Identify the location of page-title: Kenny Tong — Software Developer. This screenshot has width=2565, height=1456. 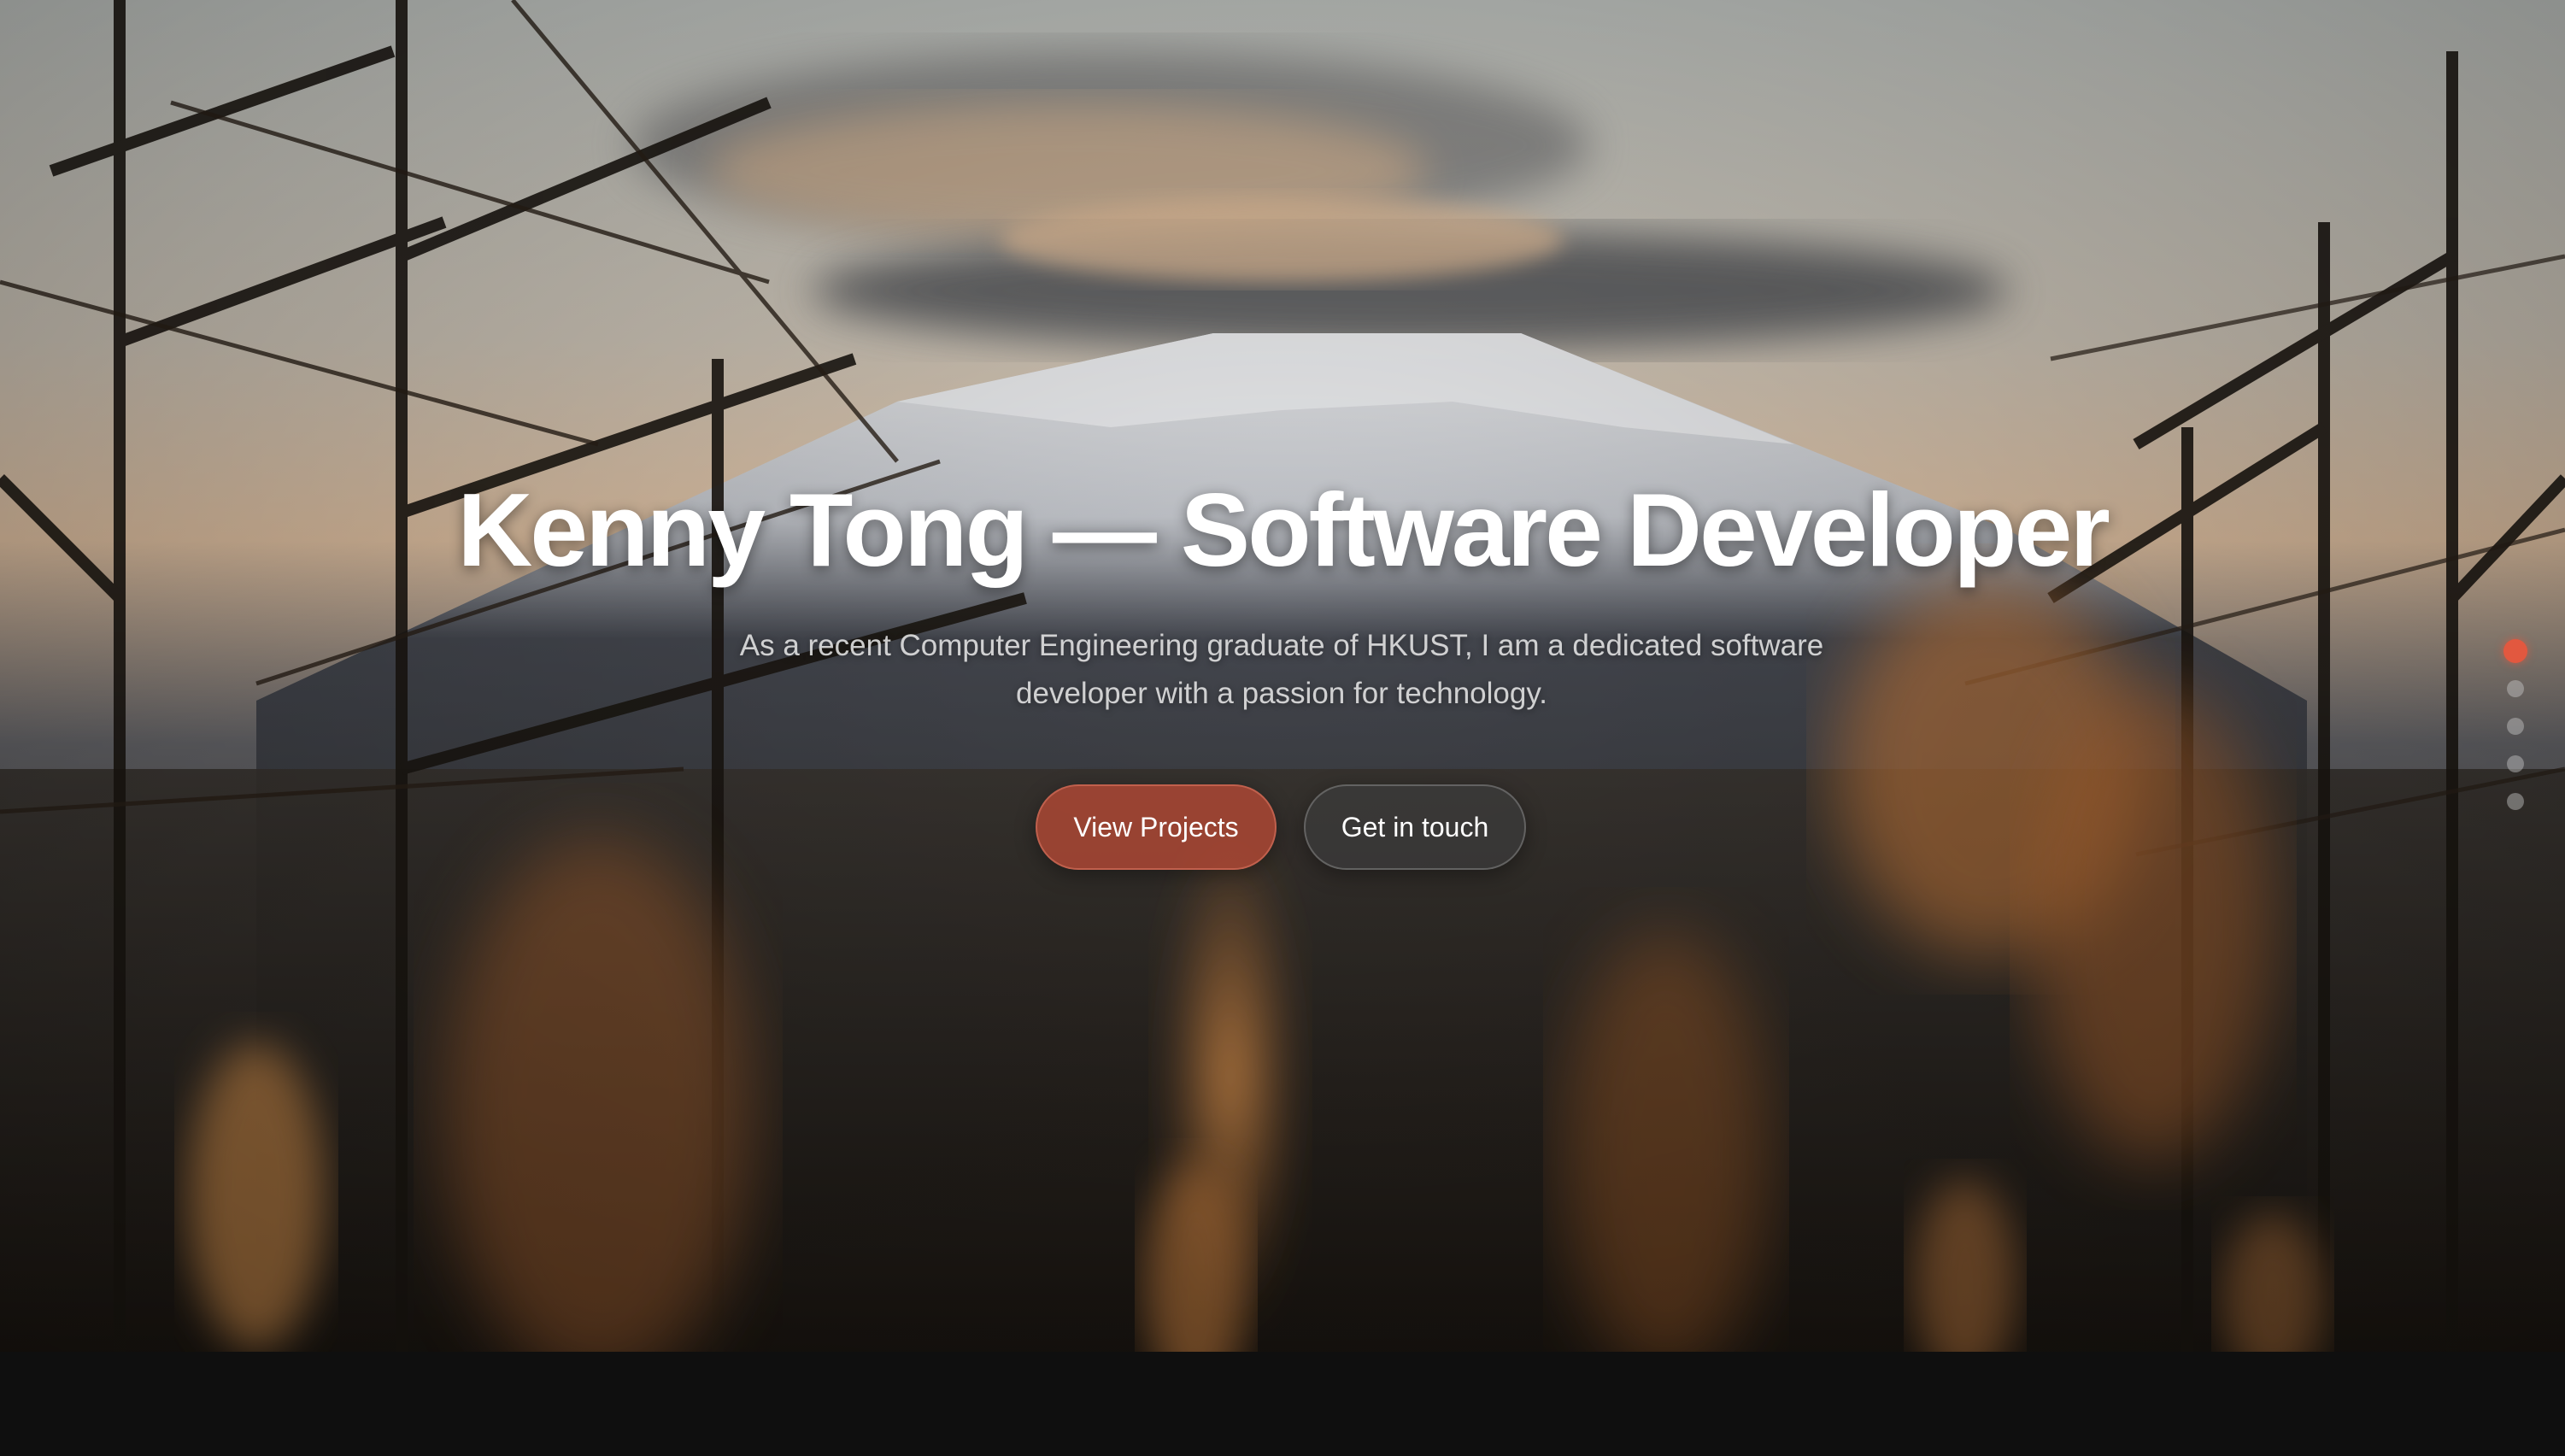
(1283, 530).